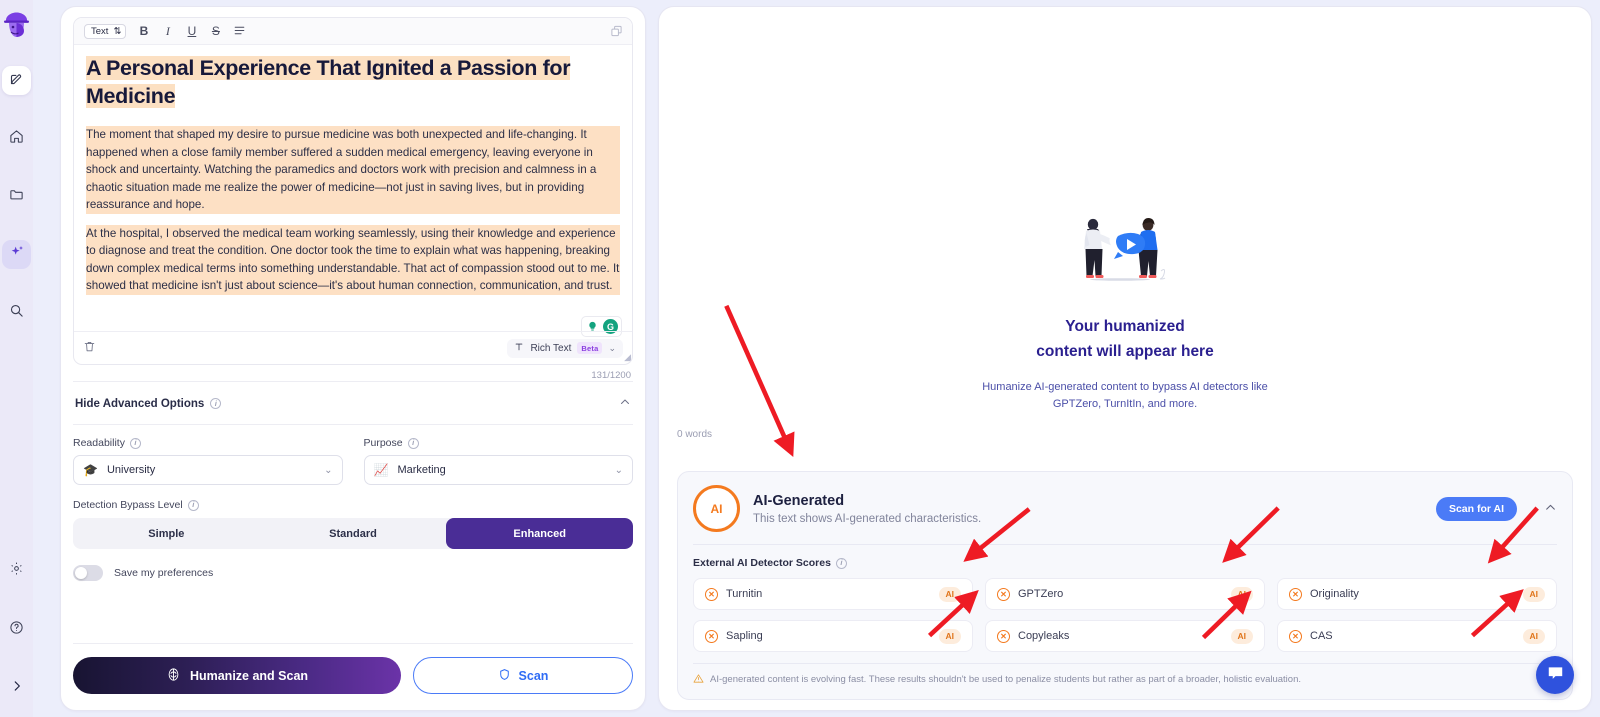 This screenshot has height=717, width=1600. I want to click on readability-select: 🎓 University ⌄, so click(208, 470).